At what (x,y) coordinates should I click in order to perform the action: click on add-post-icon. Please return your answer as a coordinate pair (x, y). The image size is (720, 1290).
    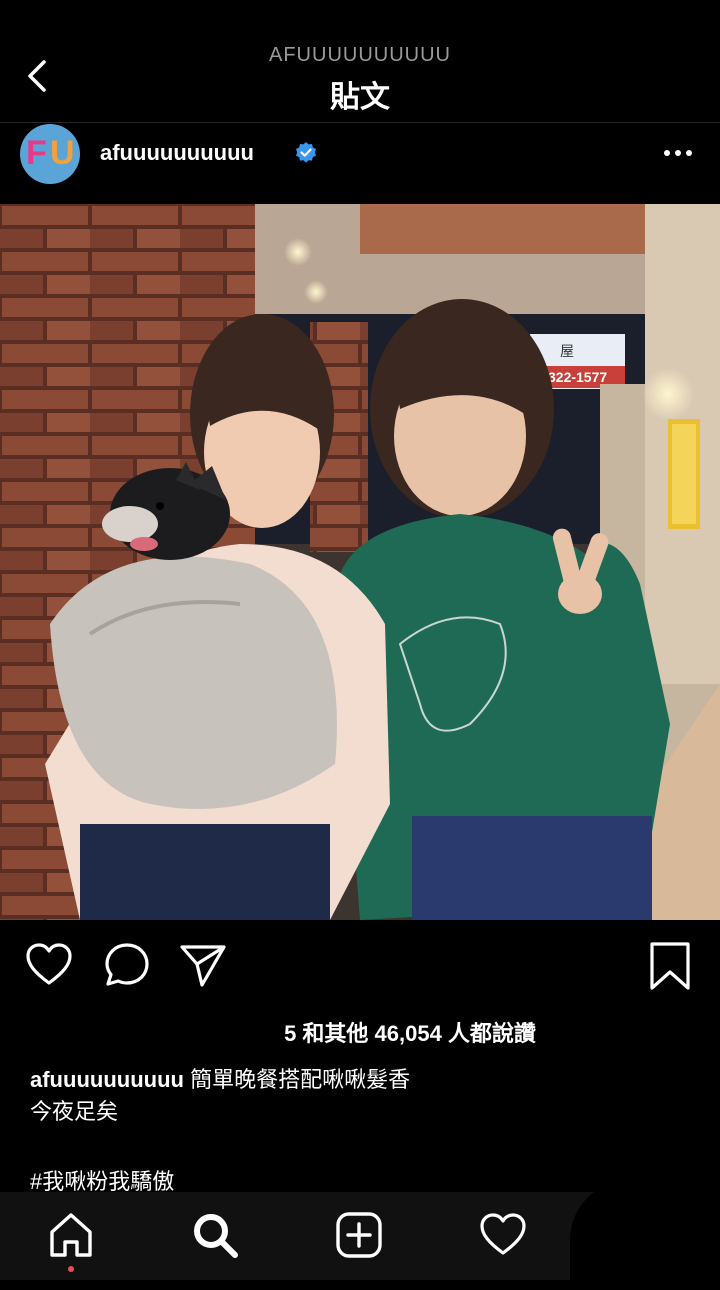
    Looking at the image, I should click on (359, 1235).